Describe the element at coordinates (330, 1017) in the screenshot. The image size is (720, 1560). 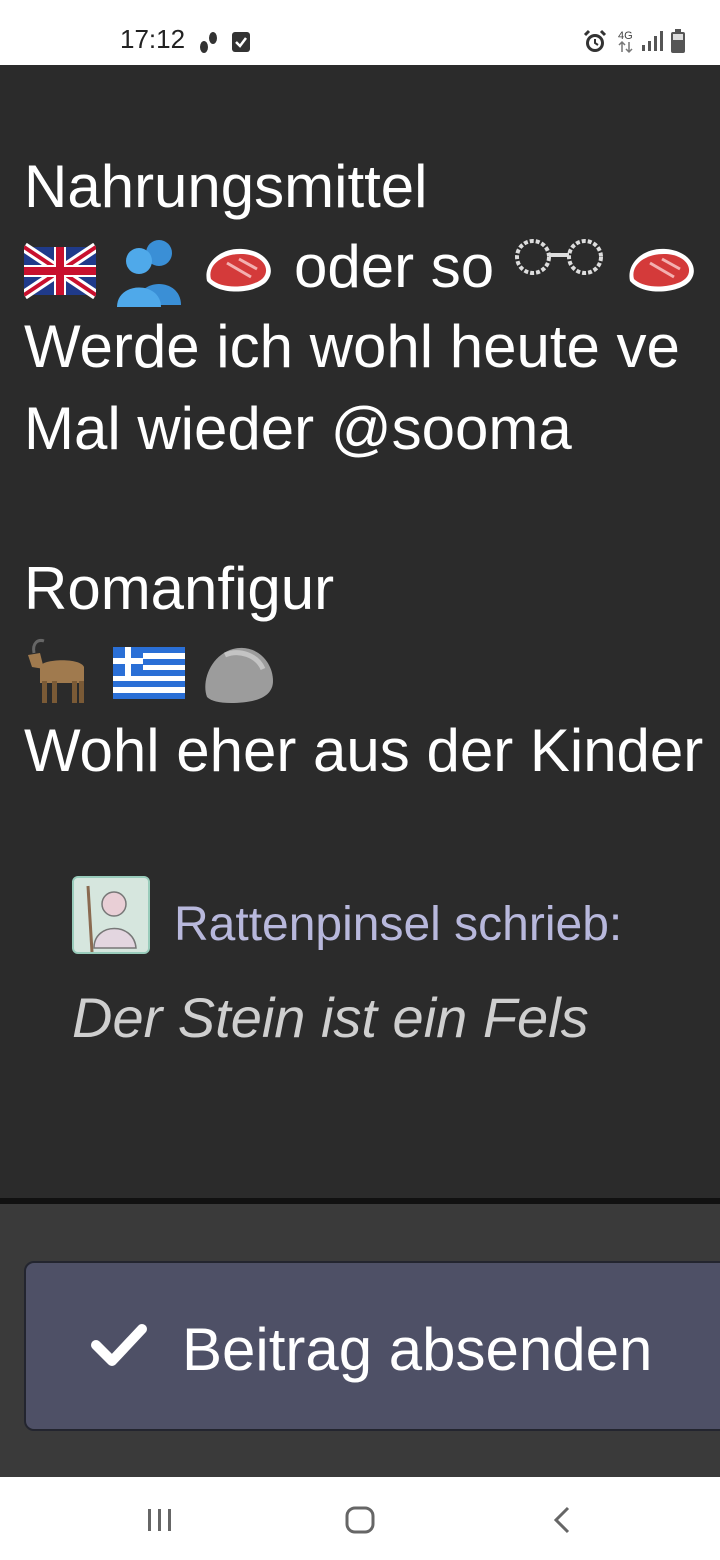
I see `quote-text: Der Stein ist ein Fels` at that location.